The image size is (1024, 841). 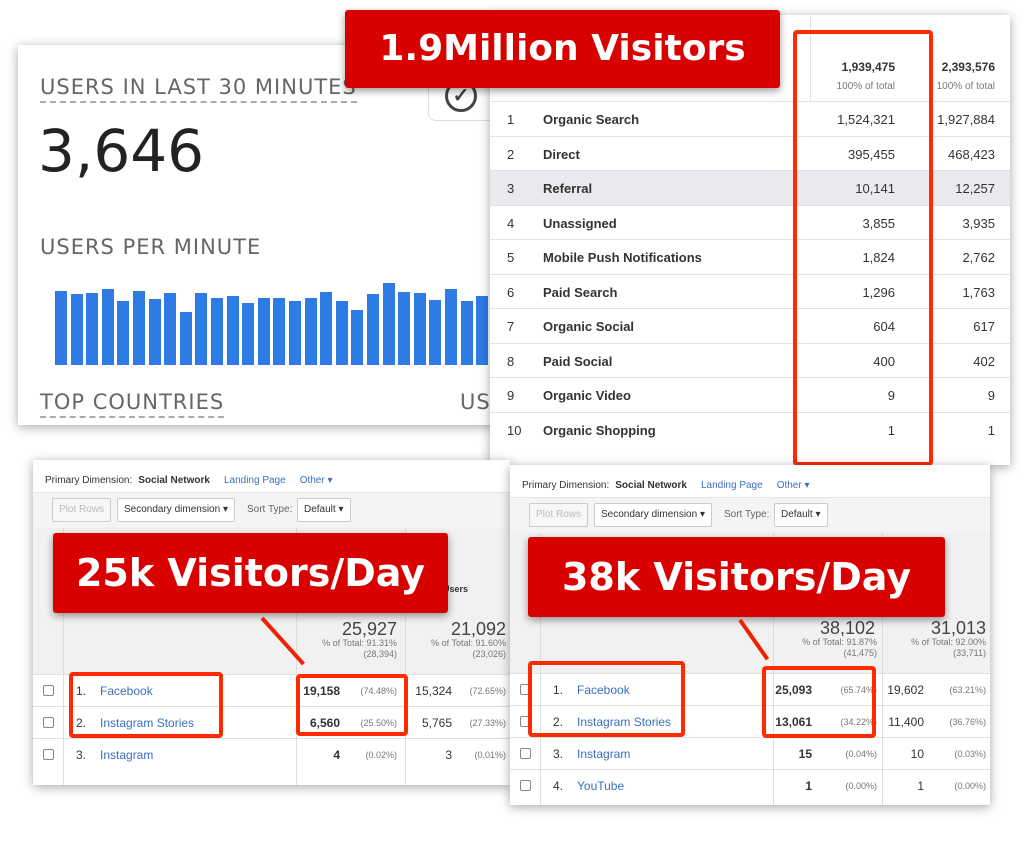 What do you see at coordinates (839, 647) in the screenshot?
I see `total-new-users-pct: % of Total: 91.87% (41,475)` at bounding box center [839, 647].